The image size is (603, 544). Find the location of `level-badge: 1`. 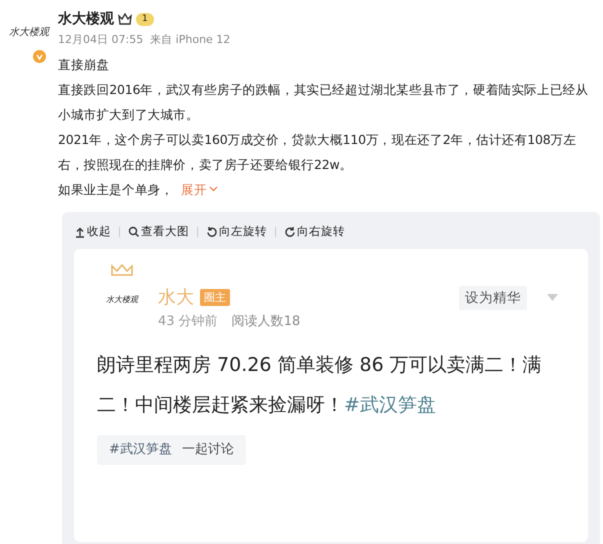

level-badge: 1 is located at coordinates (145, 19).